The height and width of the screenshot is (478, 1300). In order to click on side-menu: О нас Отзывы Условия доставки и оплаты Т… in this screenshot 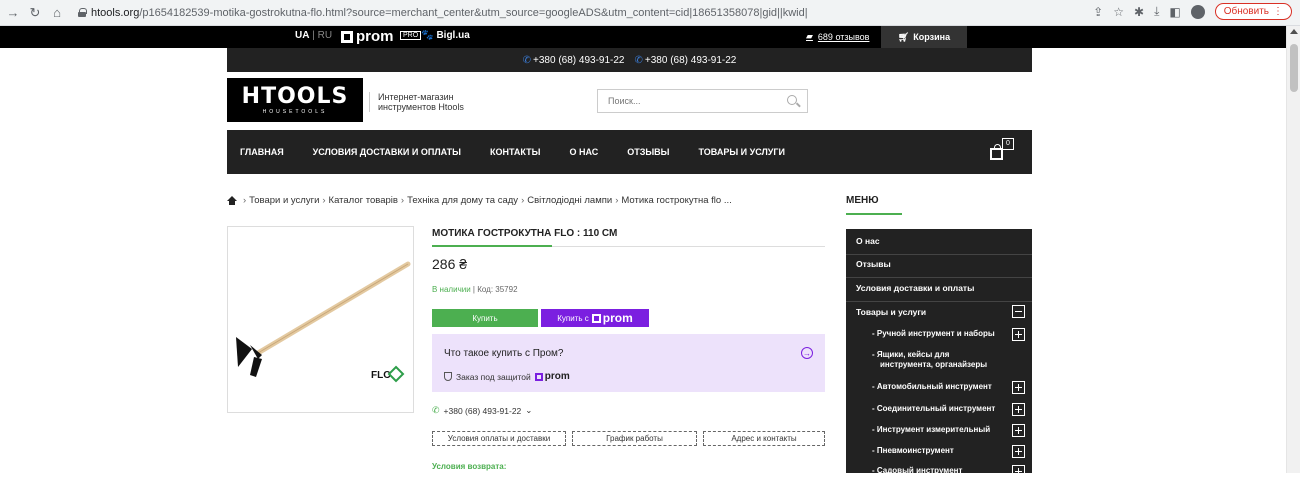, I will do `click(939, 353)`.